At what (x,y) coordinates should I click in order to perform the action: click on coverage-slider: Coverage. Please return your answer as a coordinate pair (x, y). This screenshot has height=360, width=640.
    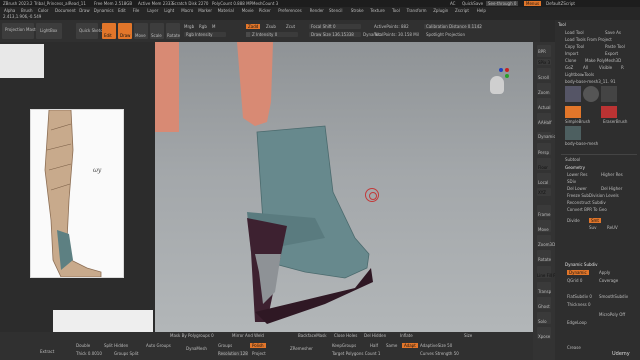
    Looking at the image, I should click on (608, 280).